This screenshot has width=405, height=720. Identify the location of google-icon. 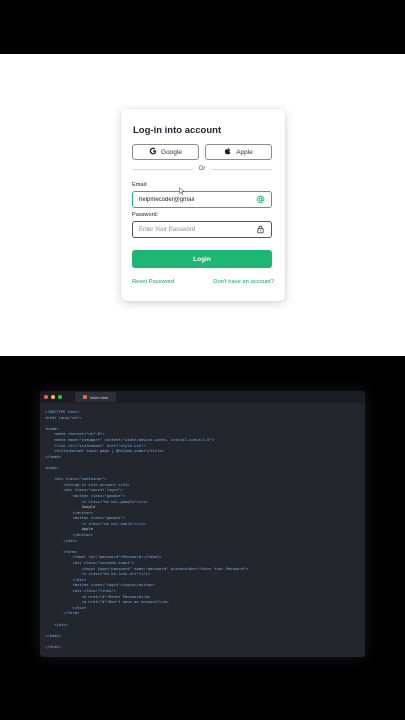
(153, 152).